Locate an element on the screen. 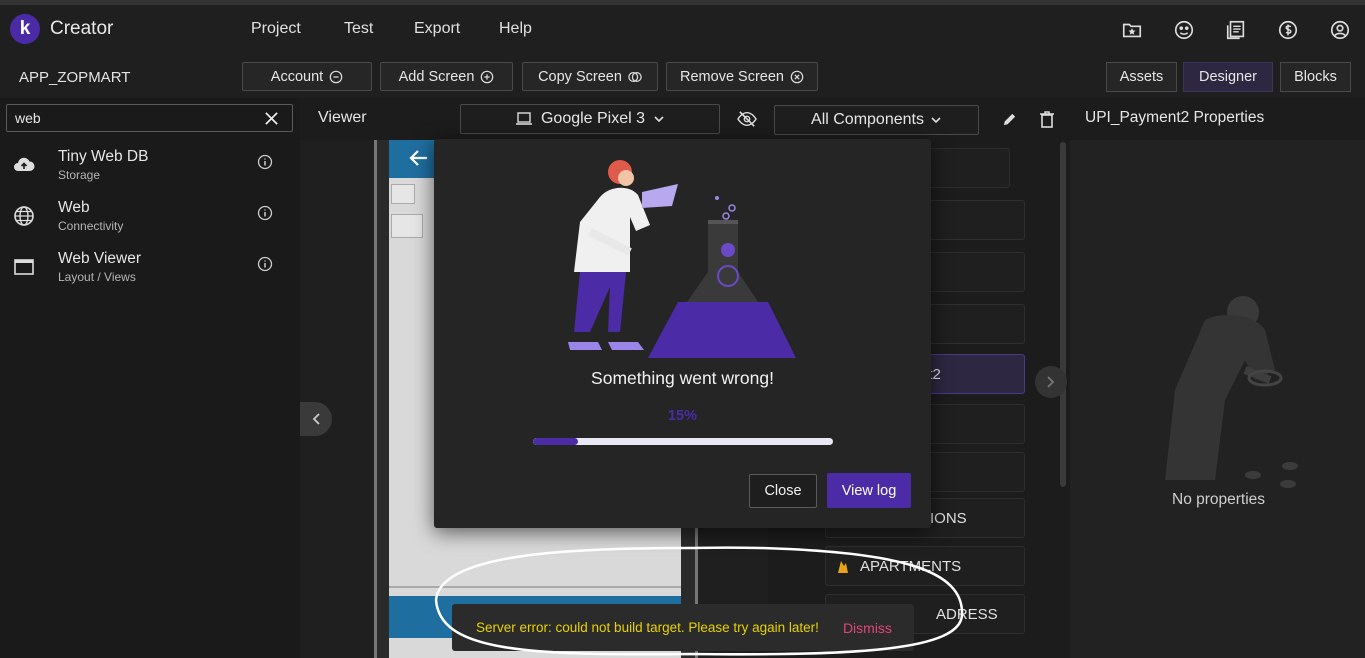  add-screen-label: Add Screen is located at coordinates (436, 76).